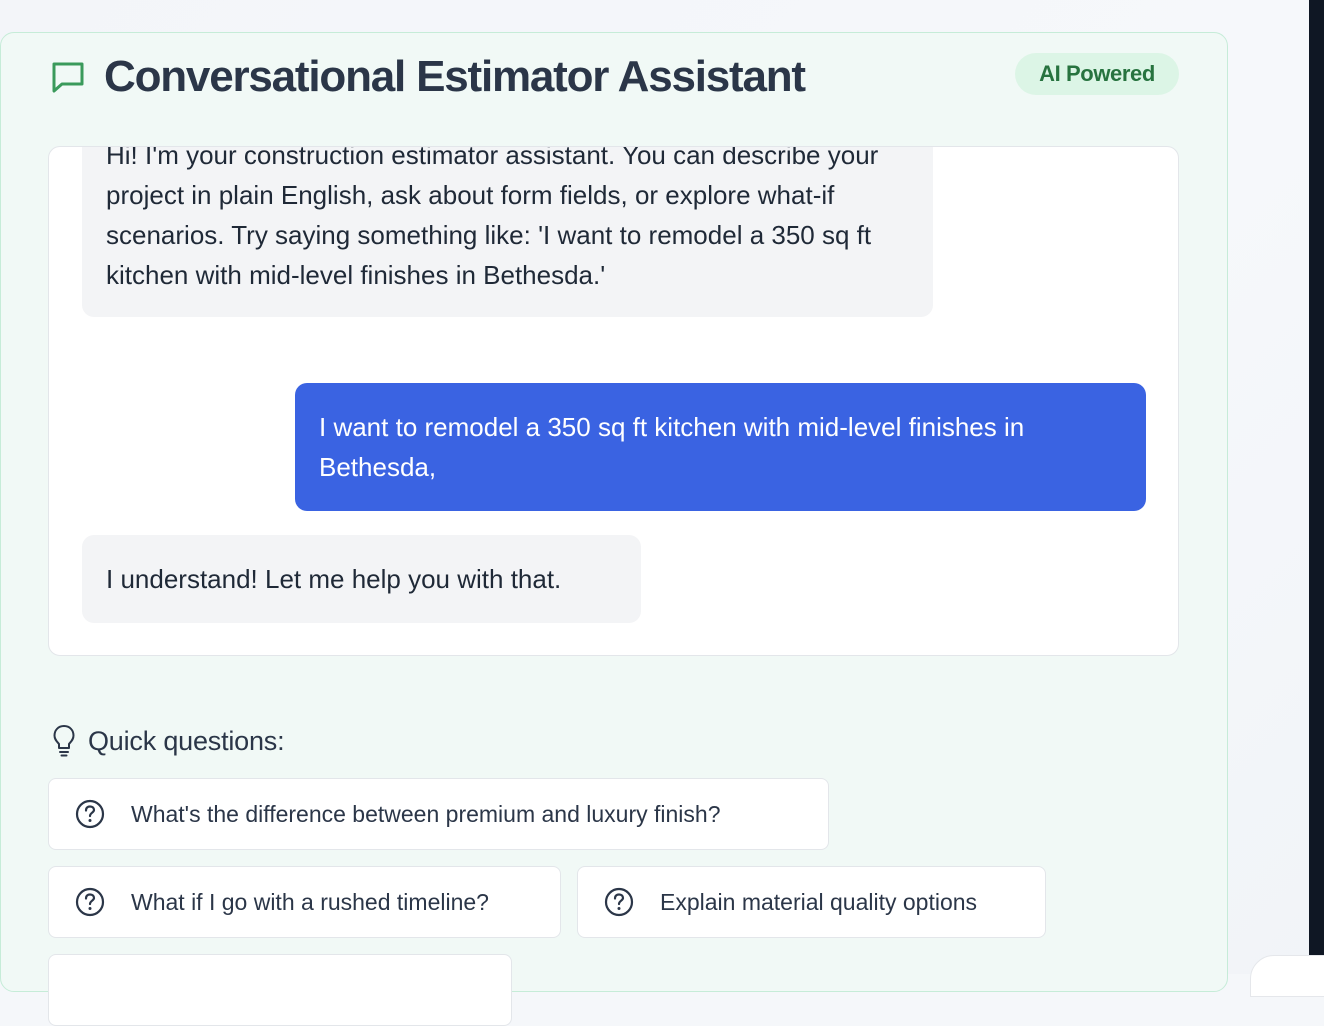  Describe the element at coordinates (280, 990) in the screenshot. I see `quick-question-button` at that location.